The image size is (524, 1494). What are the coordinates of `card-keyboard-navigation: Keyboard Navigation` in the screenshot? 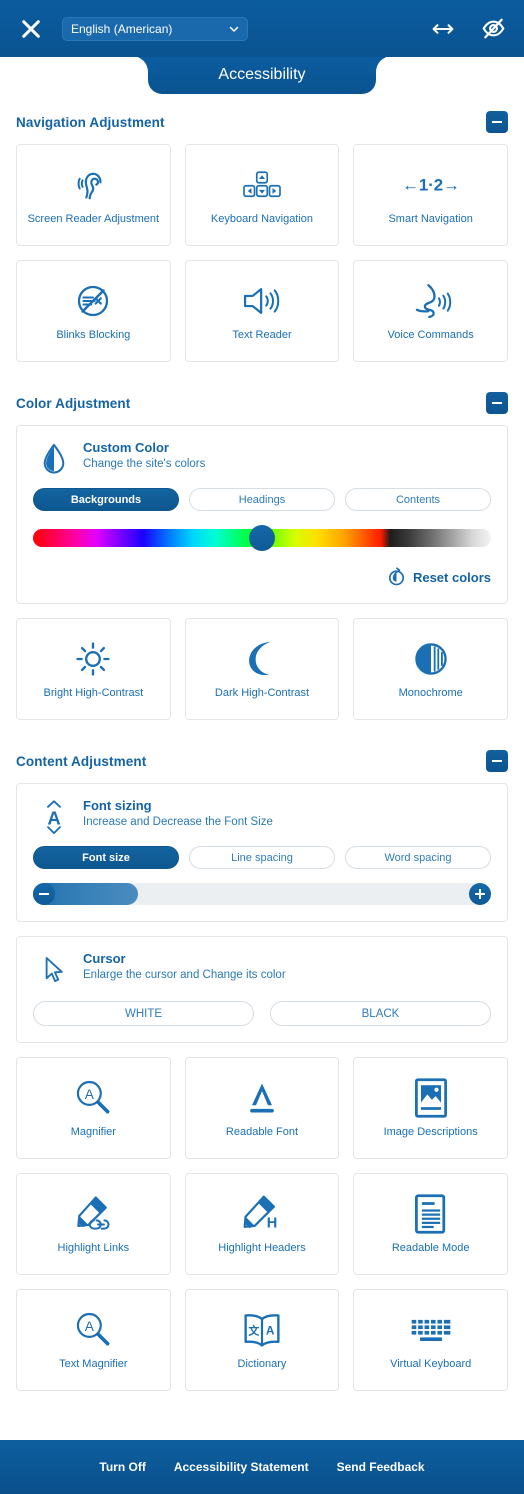 It's located at (262, 195).